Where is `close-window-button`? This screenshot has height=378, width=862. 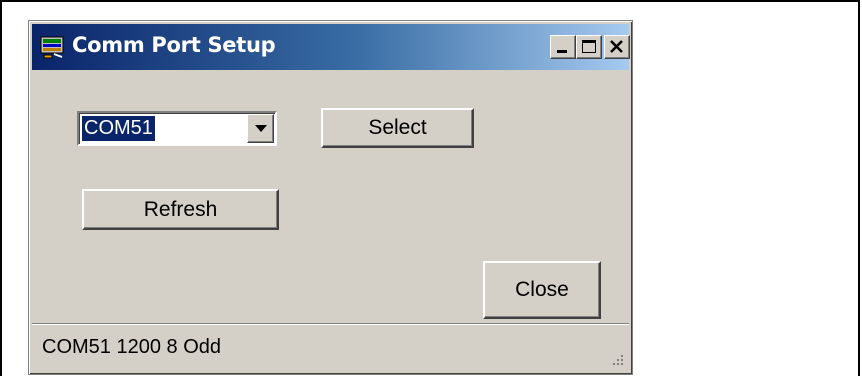
close-window-button is located at coordinates (617, 47).